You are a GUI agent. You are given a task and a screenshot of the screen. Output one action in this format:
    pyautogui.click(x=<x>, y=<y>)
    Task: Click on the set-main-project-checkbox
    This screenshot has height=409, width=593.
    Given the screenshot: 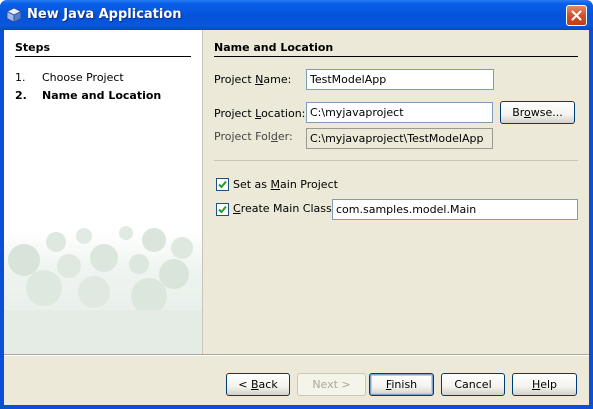 What is the action you would take?
    pyautogui.click(x=222, y=184)
    